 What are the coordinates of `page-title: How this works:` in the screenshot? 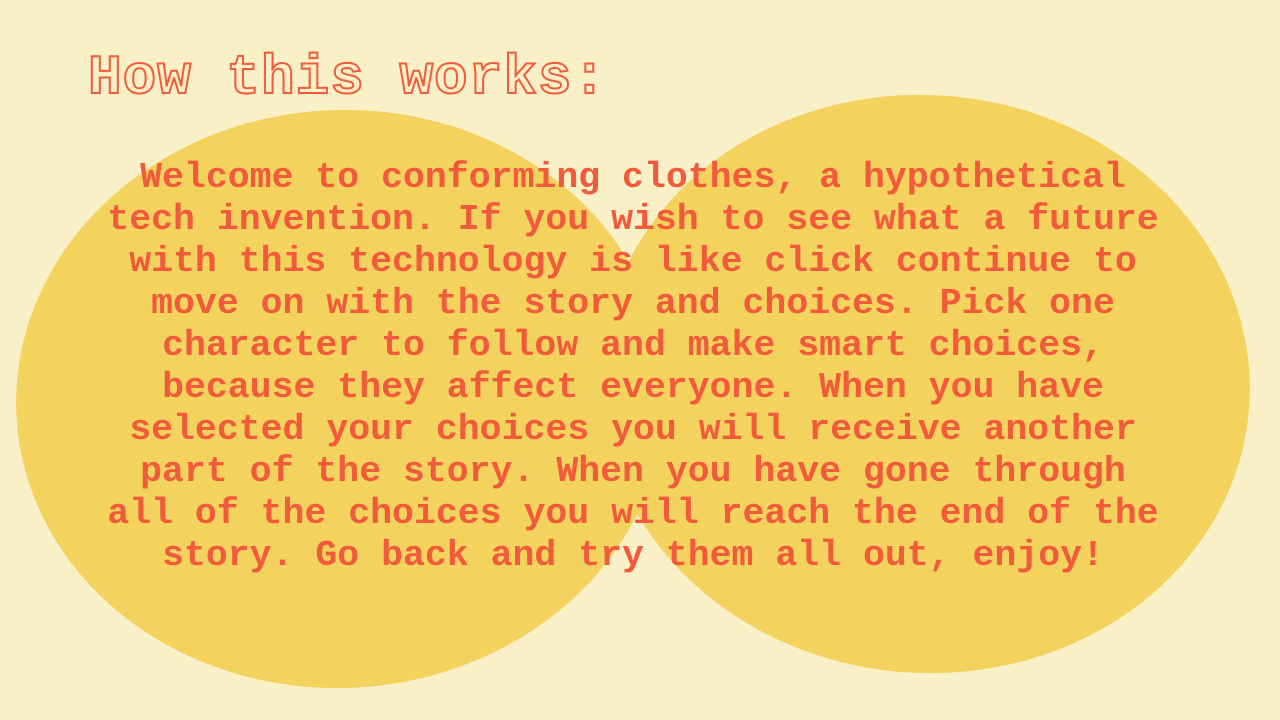 It's located at (347, 78).